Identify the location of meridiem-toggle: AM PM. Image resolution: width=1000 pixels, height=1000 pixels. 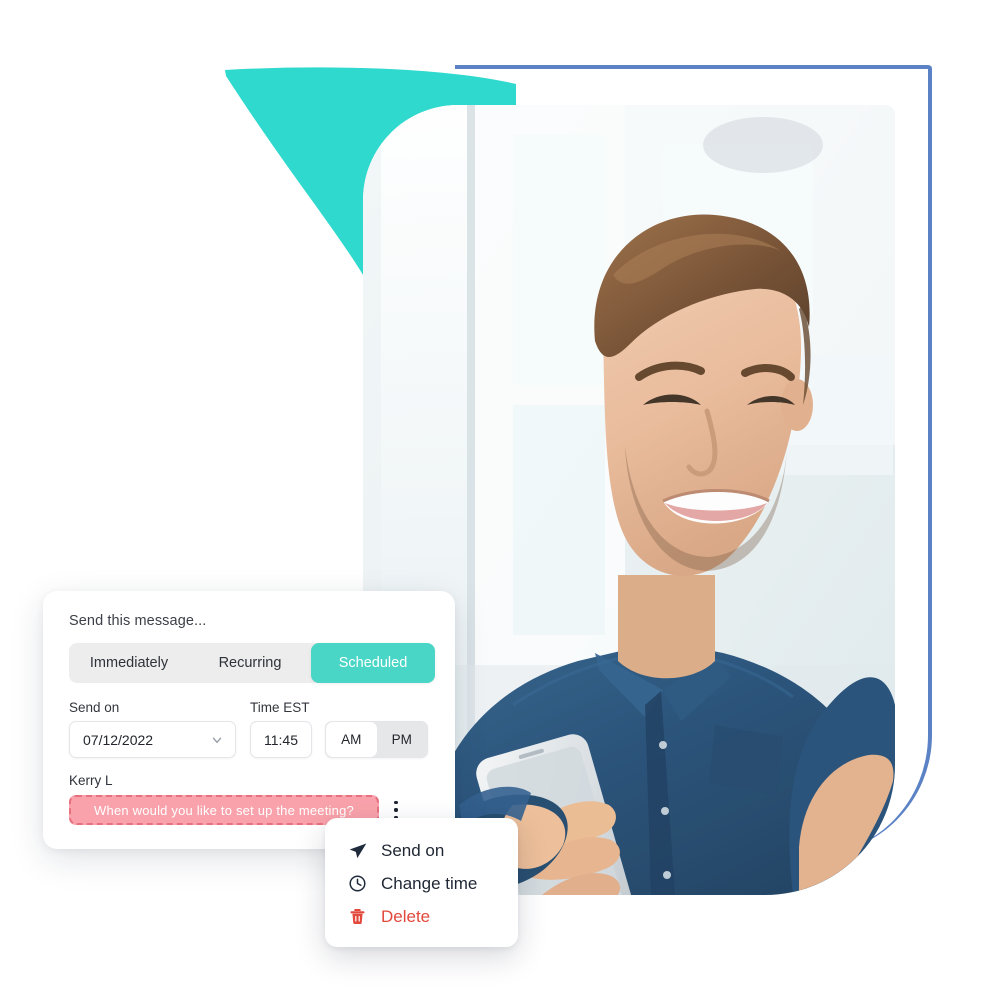
(376, 739).